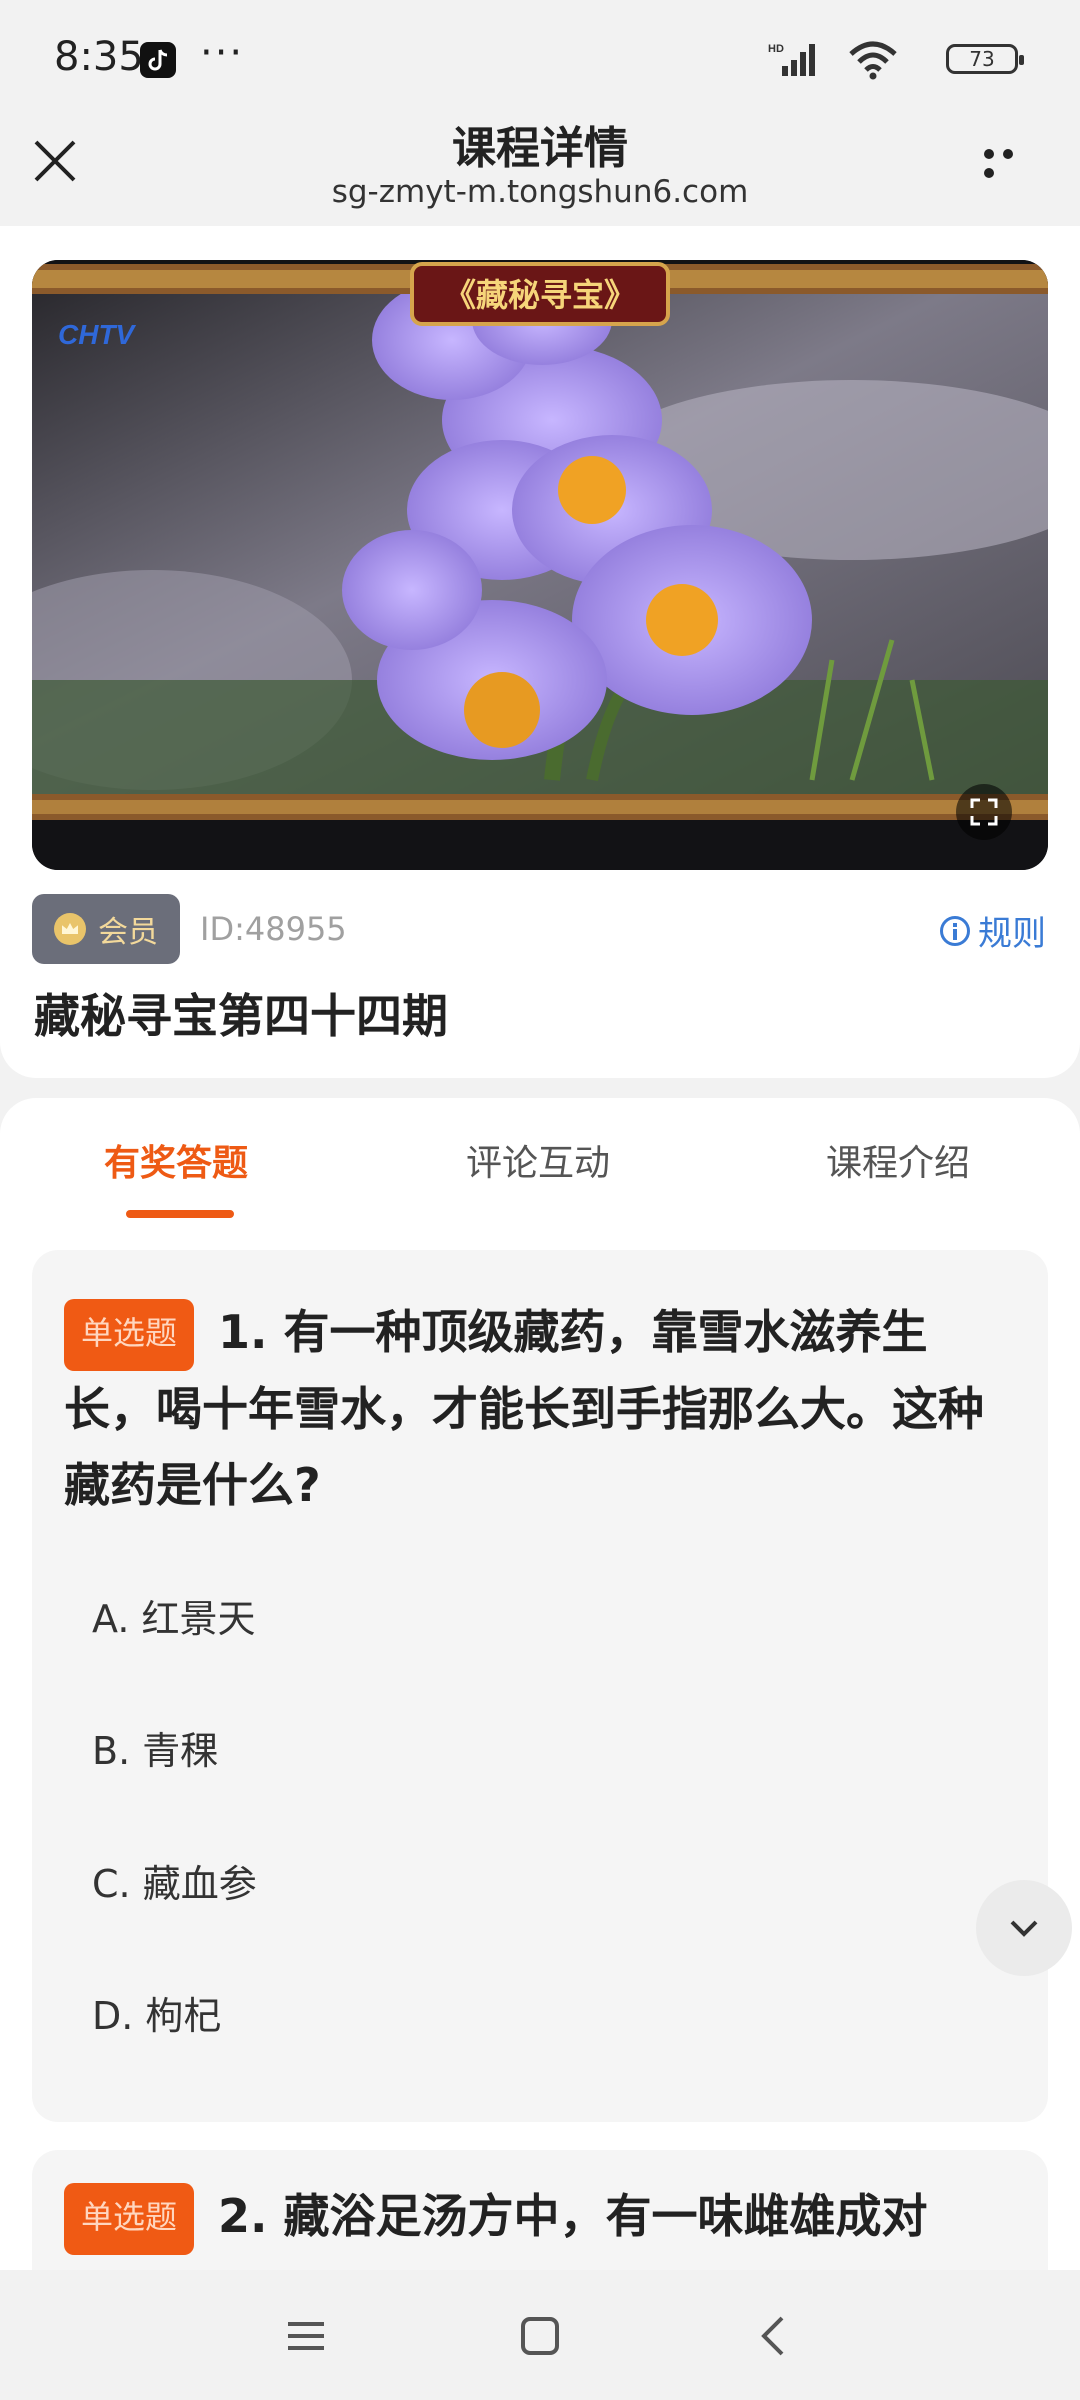  I want to click on menu-icon, so click(306, 2336).